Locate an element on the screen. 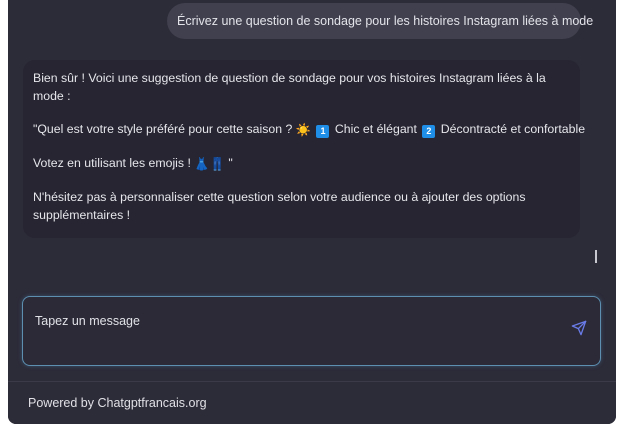  send-button is located at coordinates (579, 328).